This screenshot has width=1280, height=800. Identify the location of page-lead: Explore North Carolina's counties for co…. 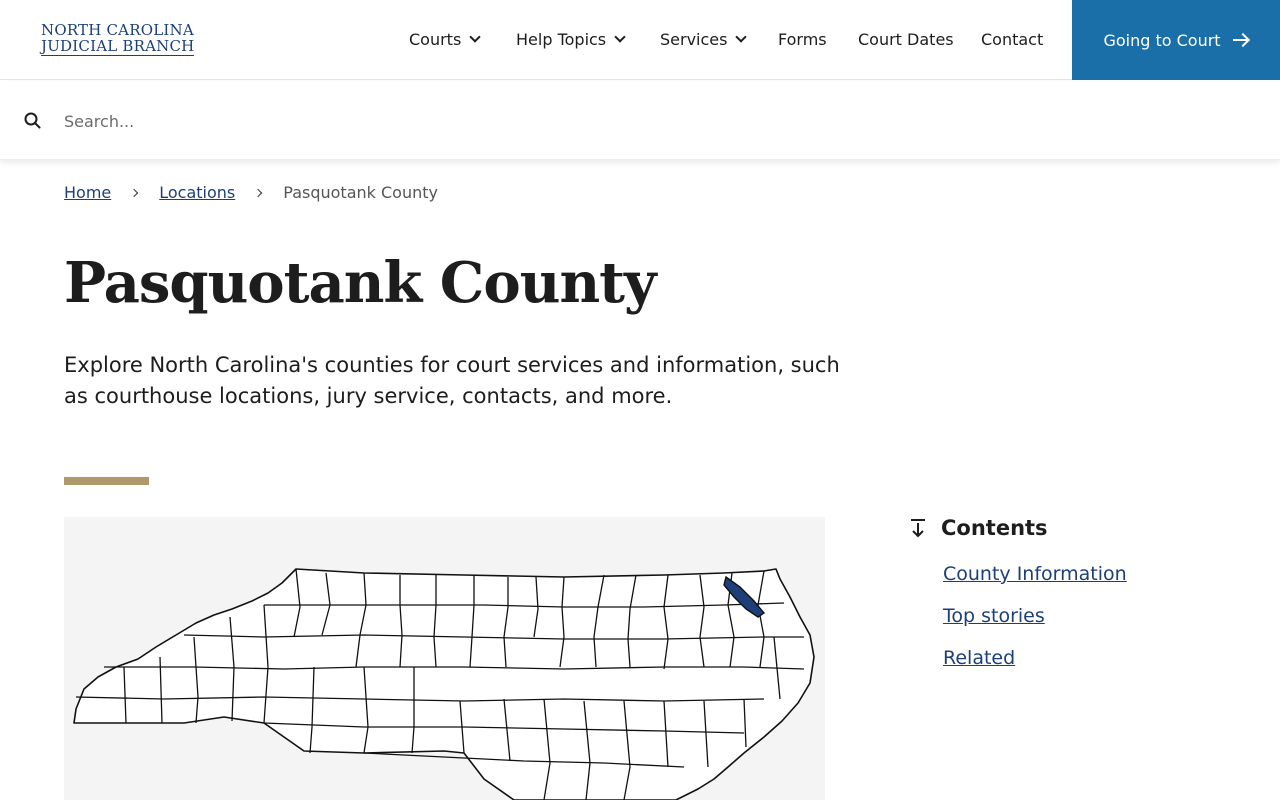
(452, 380).